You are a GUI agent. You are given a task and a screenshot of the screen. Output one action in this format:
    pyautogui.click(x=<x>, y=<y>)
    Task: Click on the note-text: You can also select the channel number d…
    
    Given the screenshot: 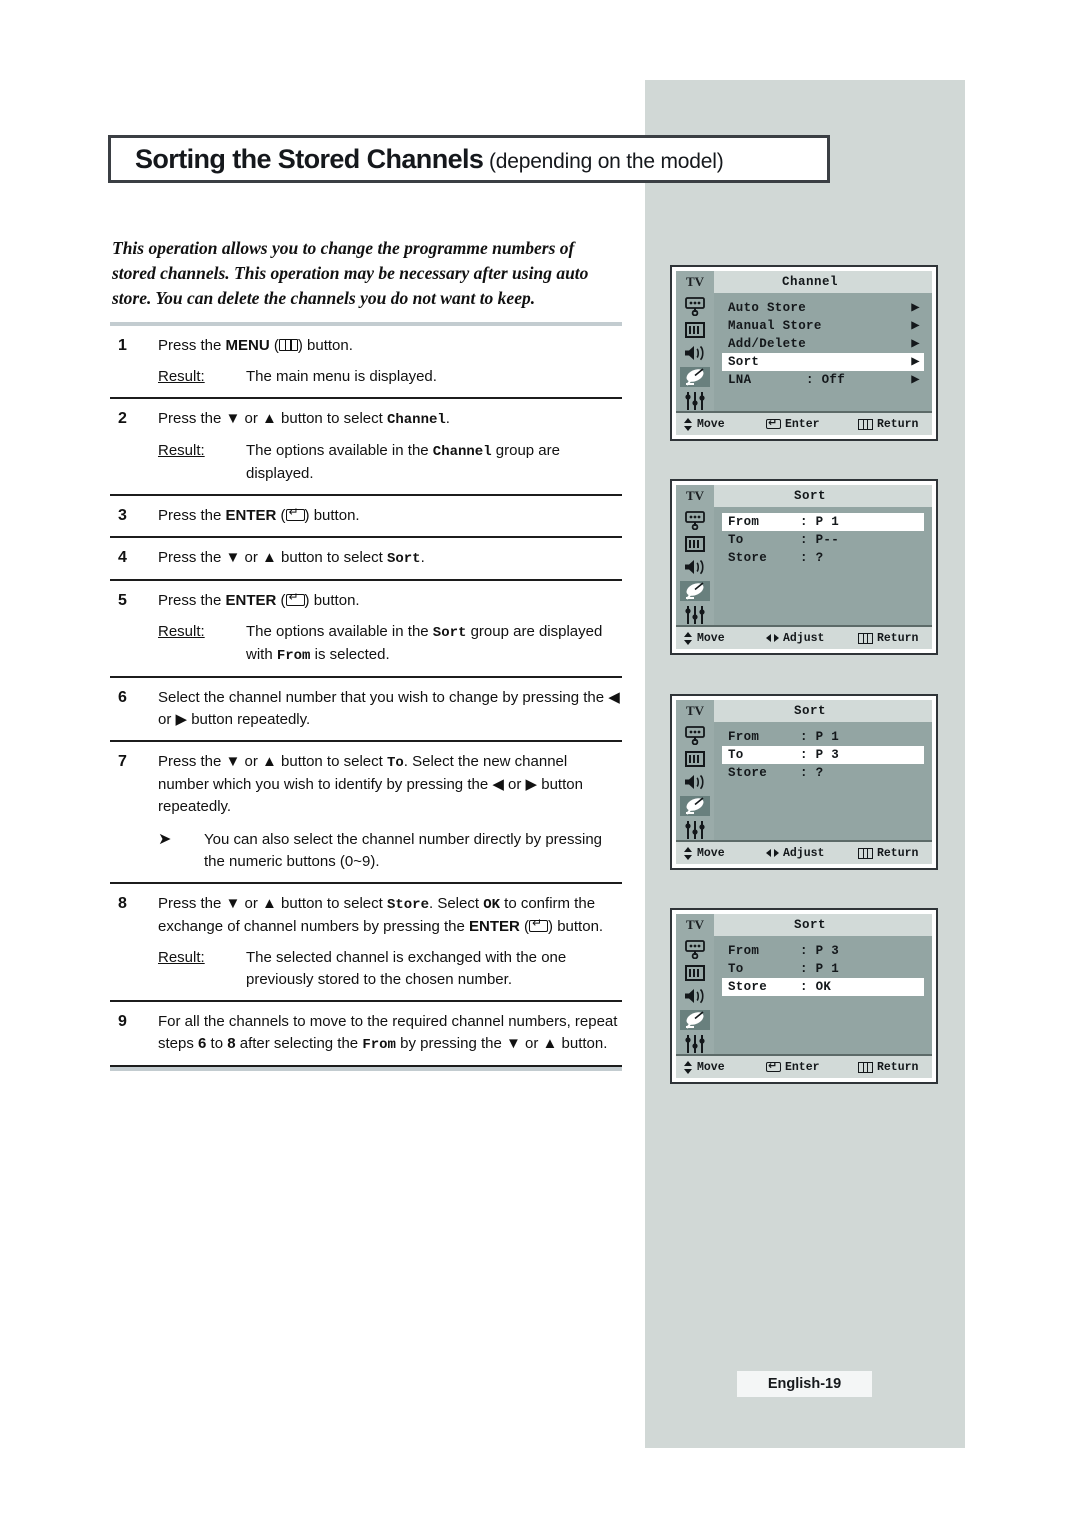 What is the action you would take?
    pyautogui.click(x=403, y=850)
    